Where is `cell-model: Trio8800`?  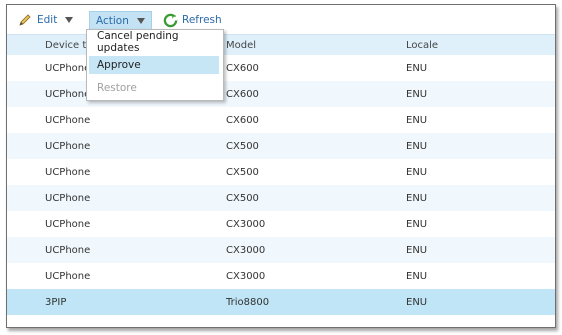
cell-model: Trio8800 is located at coordinates (248, 302).